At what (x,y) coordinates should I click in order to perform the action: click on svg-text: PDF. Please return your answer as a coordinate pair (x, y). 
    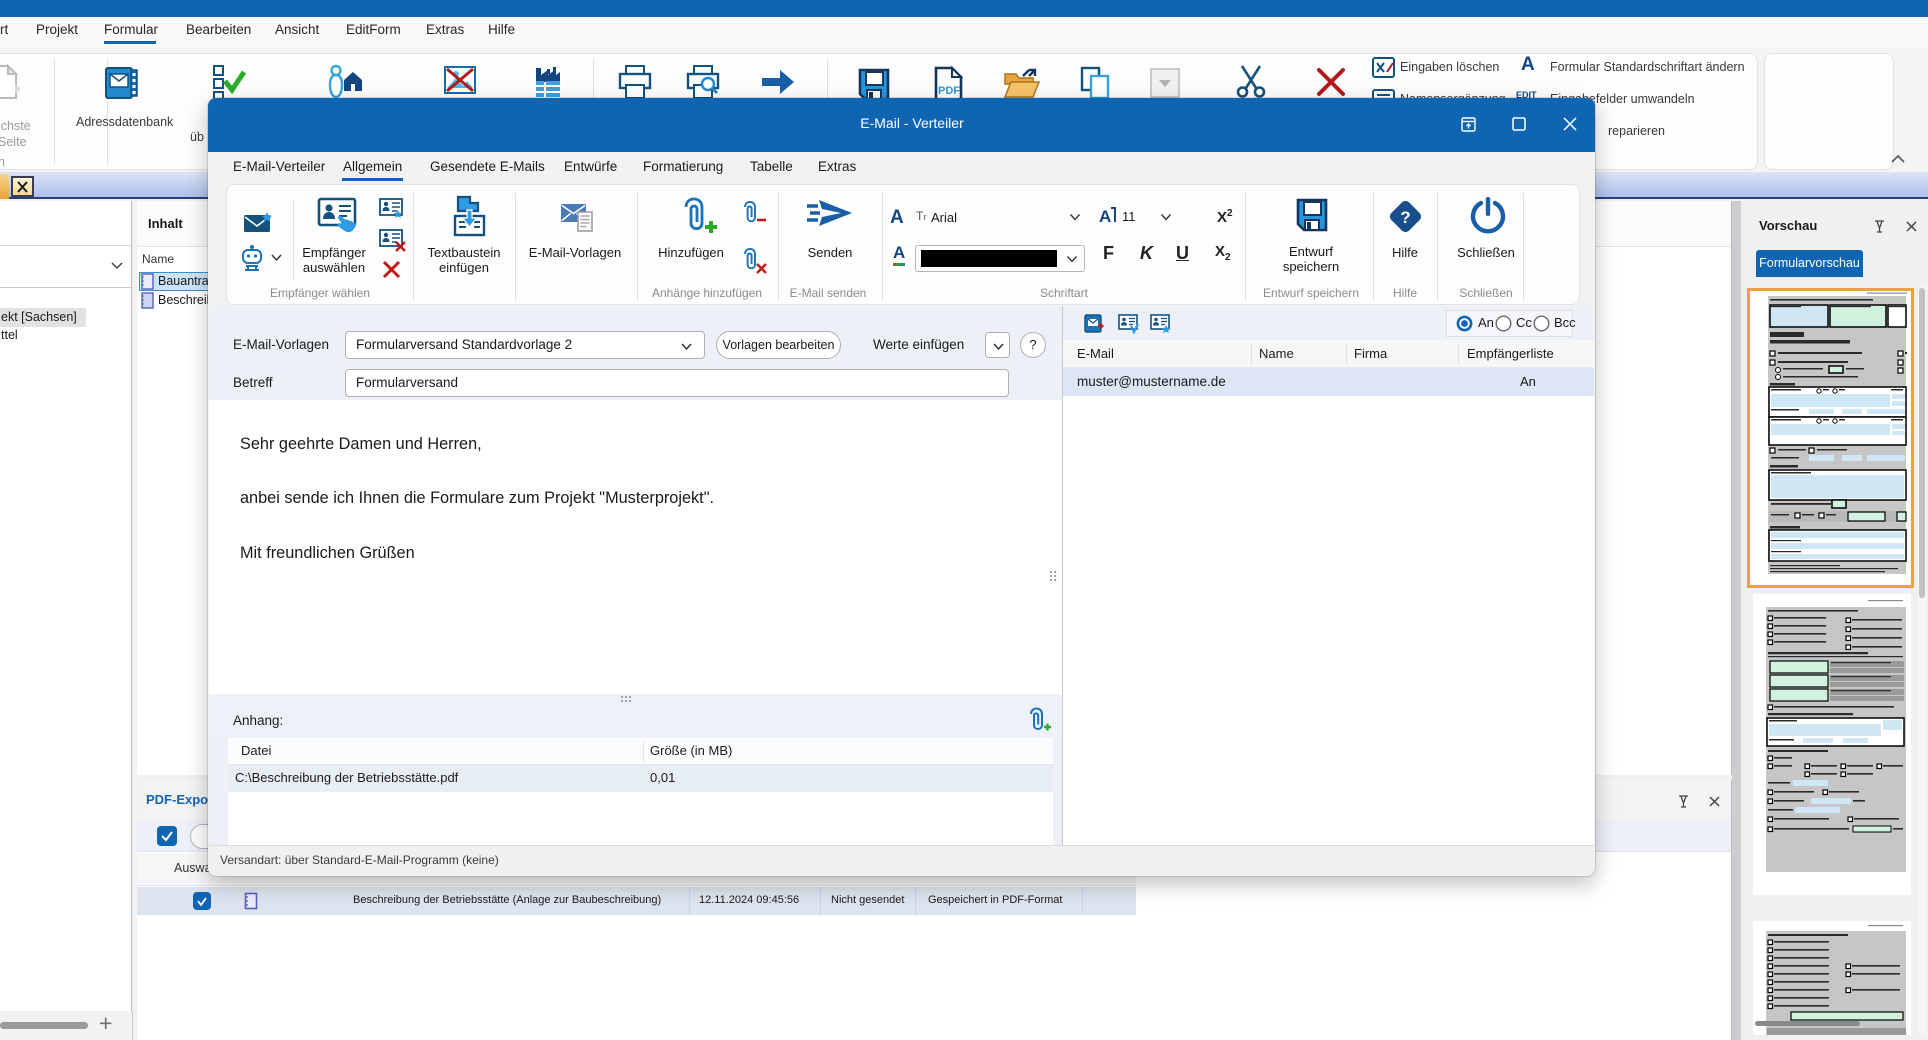
    Looking at the image, I should click on (949, 91).